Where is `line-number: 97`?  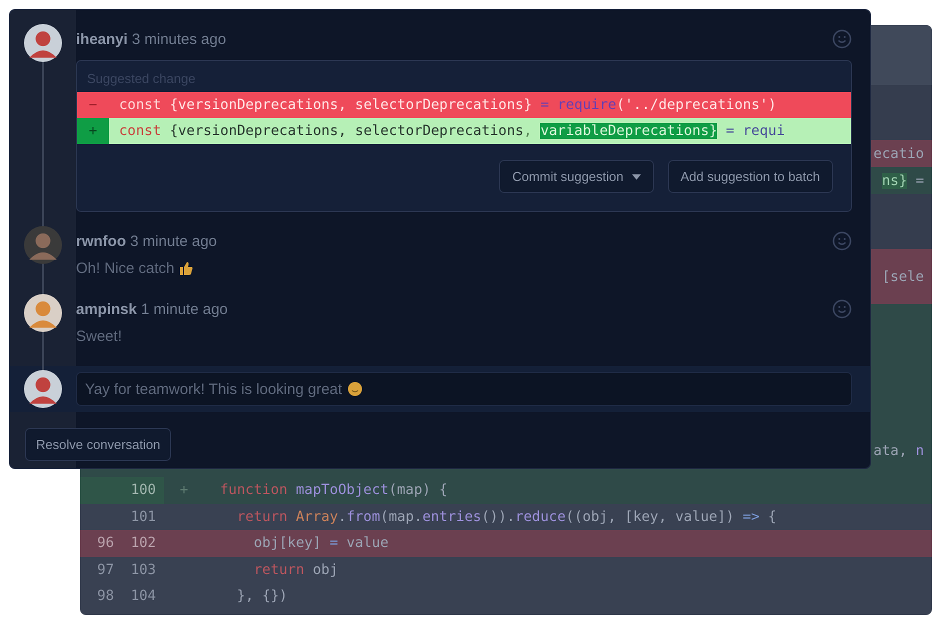 line-number: 97 is located at coordinates (105, 570).